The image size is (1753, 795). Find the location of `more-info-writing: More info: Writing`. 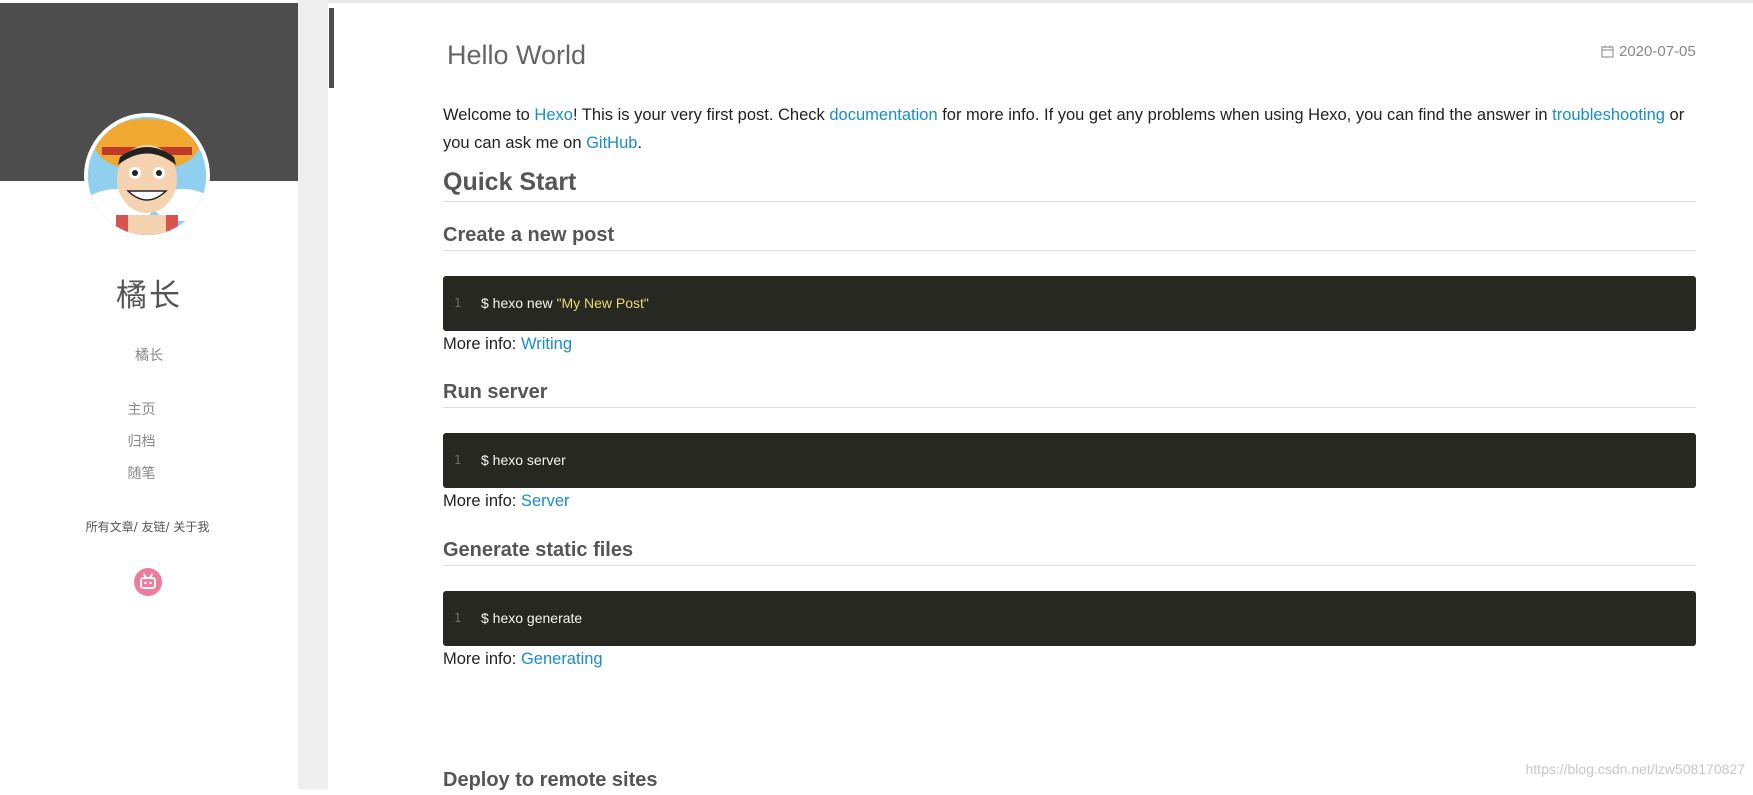

more-info-writing: More info: Writing is located at coordinates (507, 344).